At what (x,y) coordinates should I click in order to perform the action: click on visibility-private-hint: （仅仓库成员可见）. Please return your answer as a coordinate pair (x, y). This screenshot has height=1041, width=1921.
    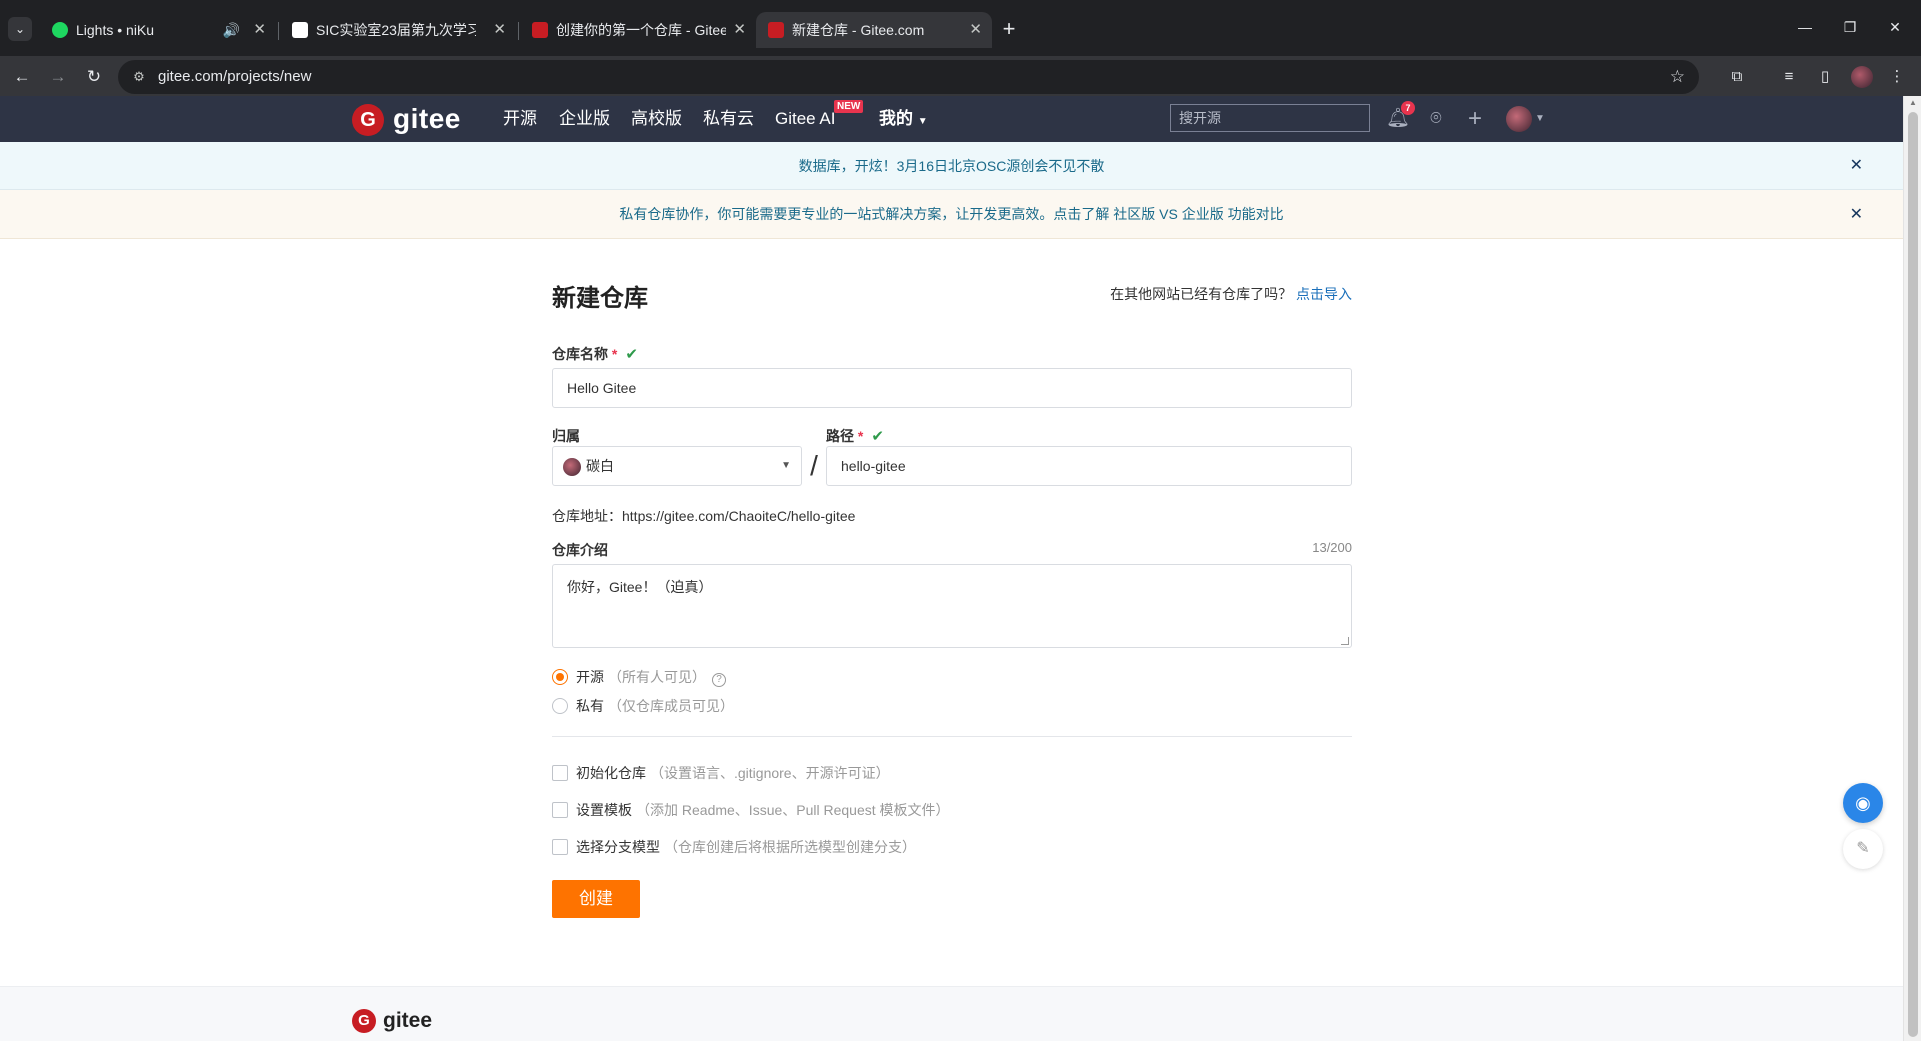
    Looking at the image, I should click on (671, 706).